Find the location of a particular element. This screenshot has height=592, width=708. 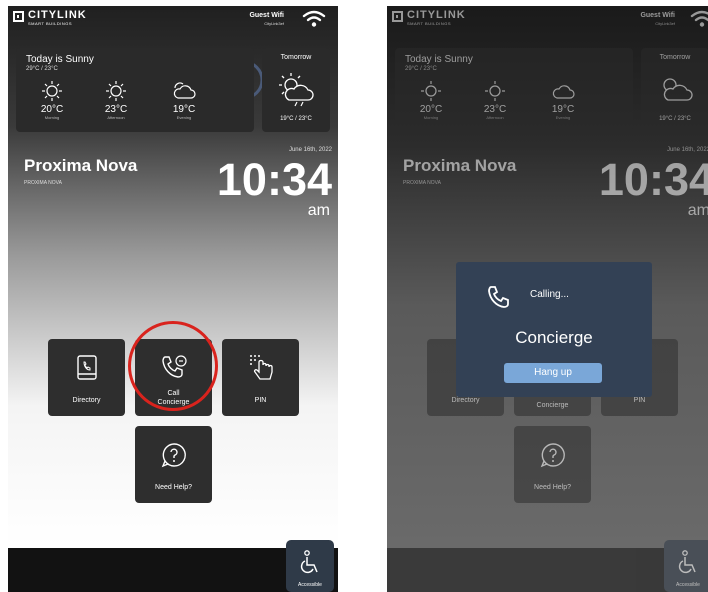

hand-pointer-icon is located at coordinates (261, 367).